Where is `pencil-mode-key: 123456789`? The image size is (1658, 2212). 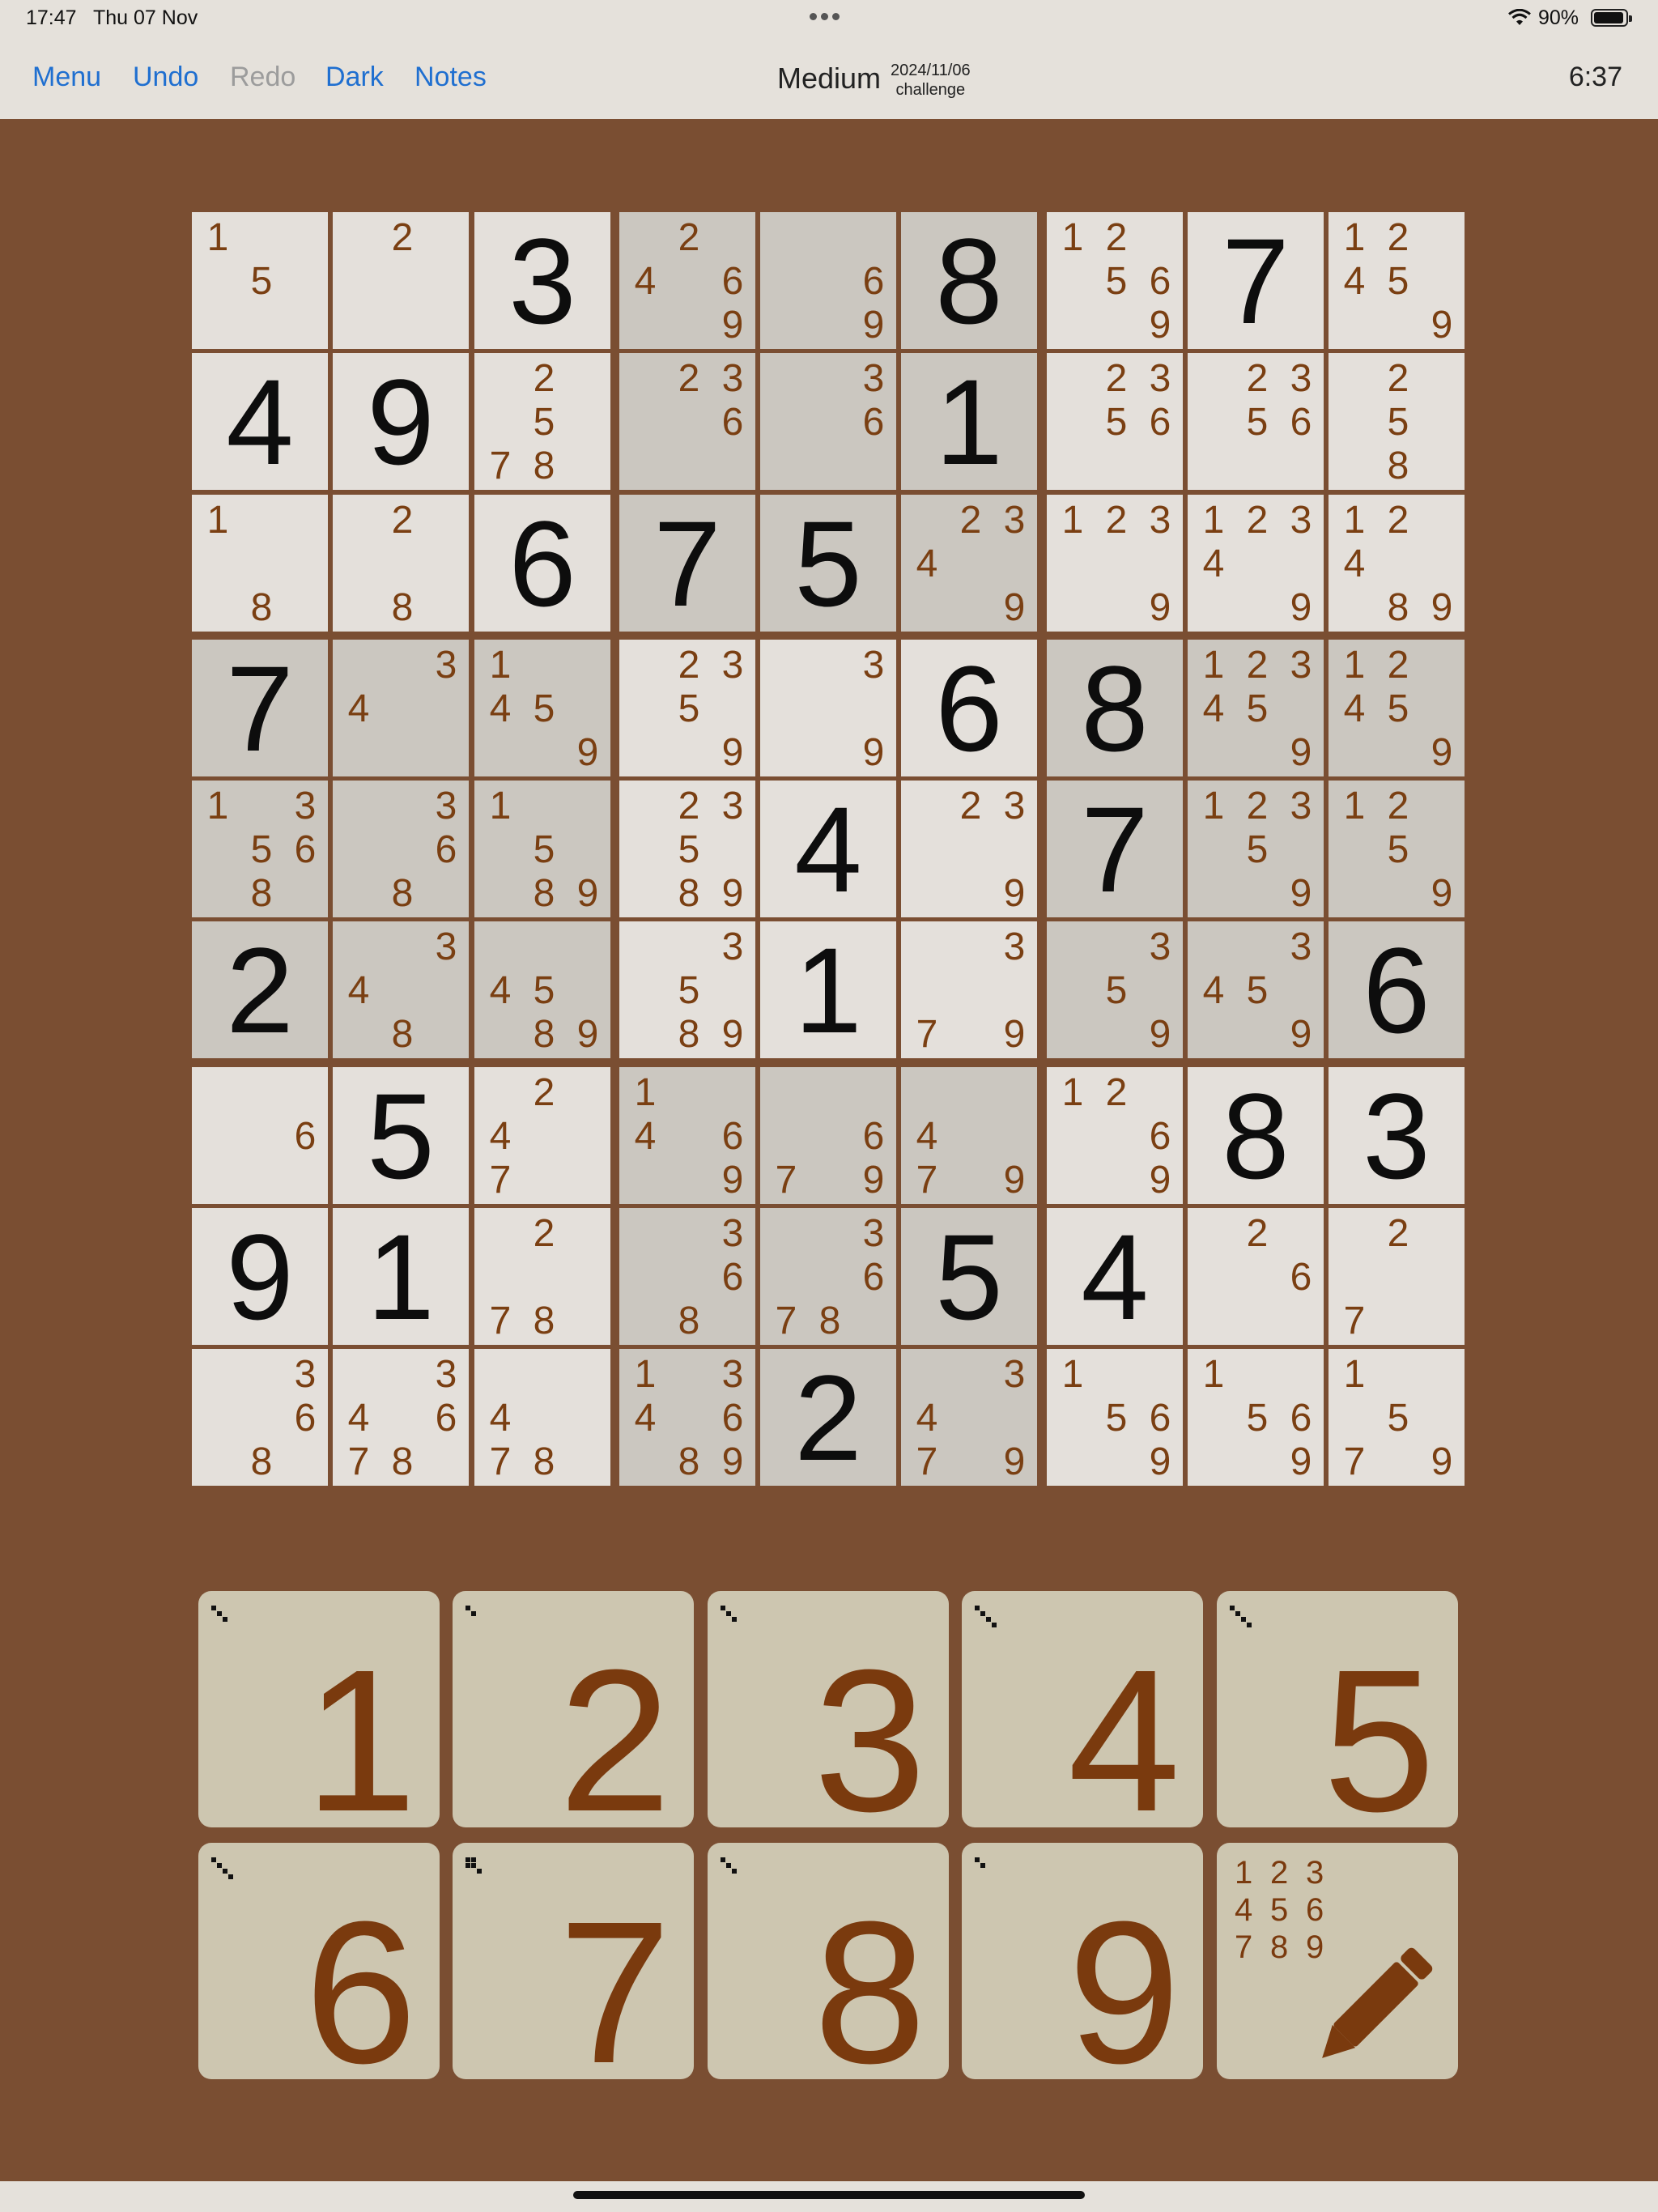
pencil-mode-key: 123456789 is located at coordinates (1337, 1961).